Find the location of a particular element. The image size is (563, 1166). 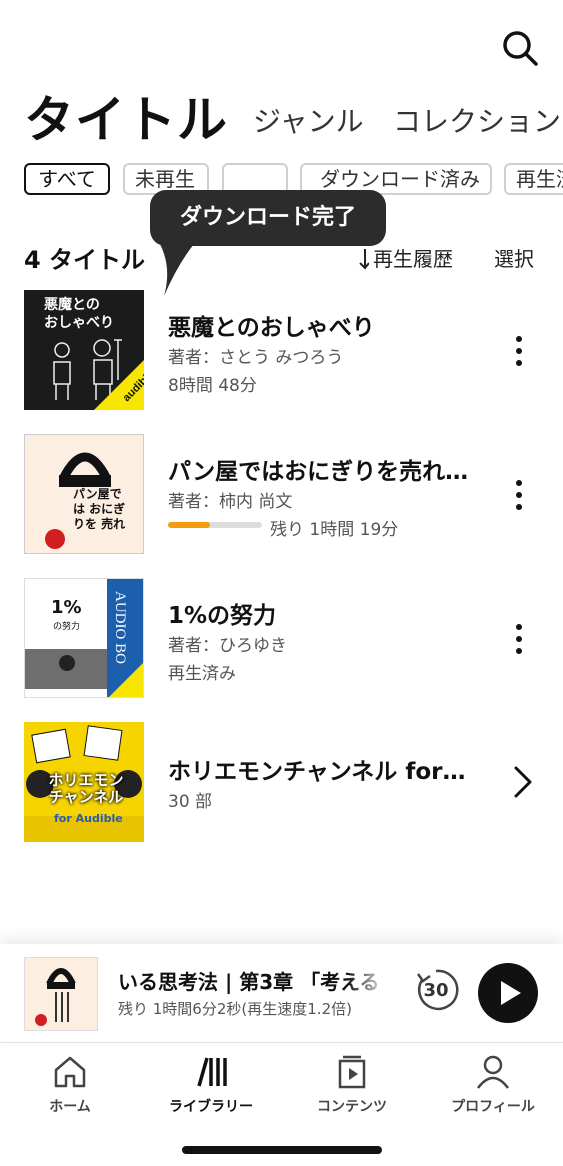

item-remaining: 残り 1時間 19分 is located at coordinates (334, 530).